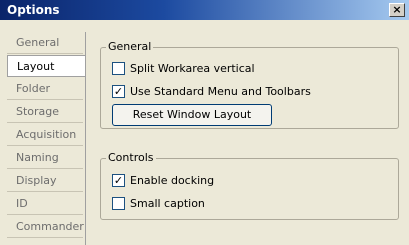 This screenshot has height=245, width=409. What do you see at coordinates (46, 66) in the screenshot?
I see `sidebar-item-layout: Layout` at bounding box center [46, 66].